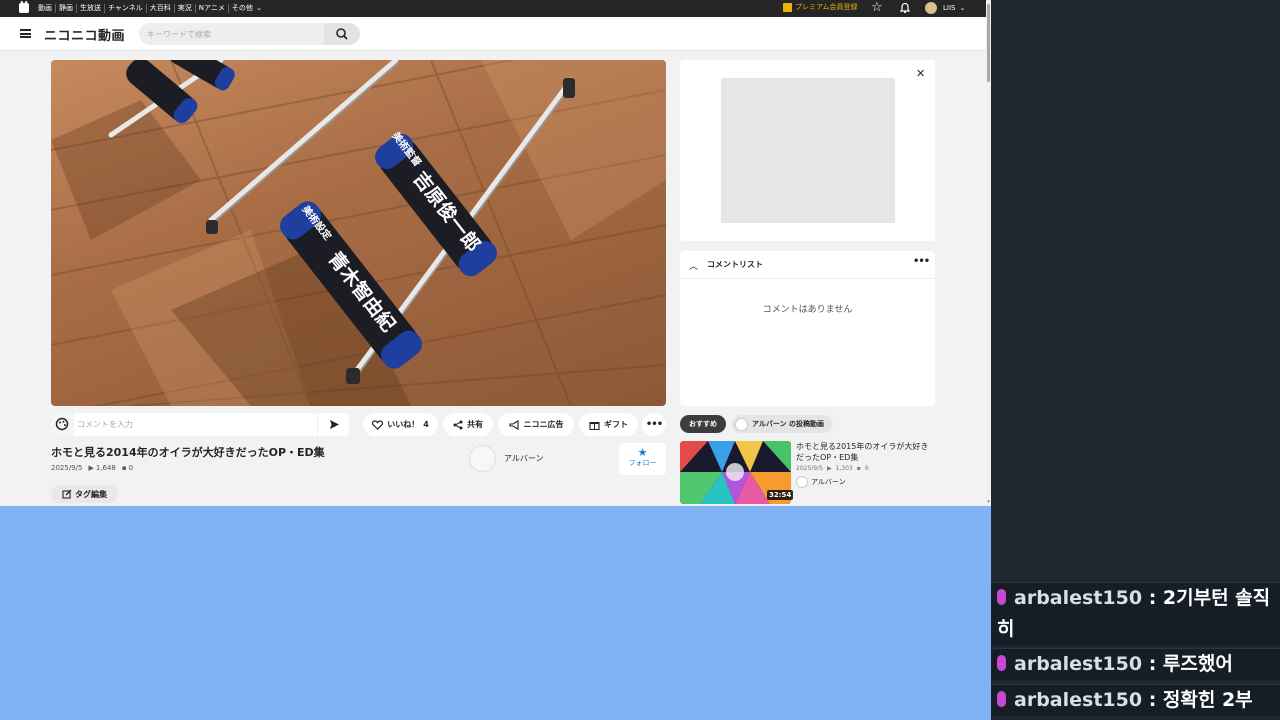 The image size is (1280, 720). What do you see at coordinates (195, 424) in the screenshot?
I see `comment-input` at bounding box center [195, 424].